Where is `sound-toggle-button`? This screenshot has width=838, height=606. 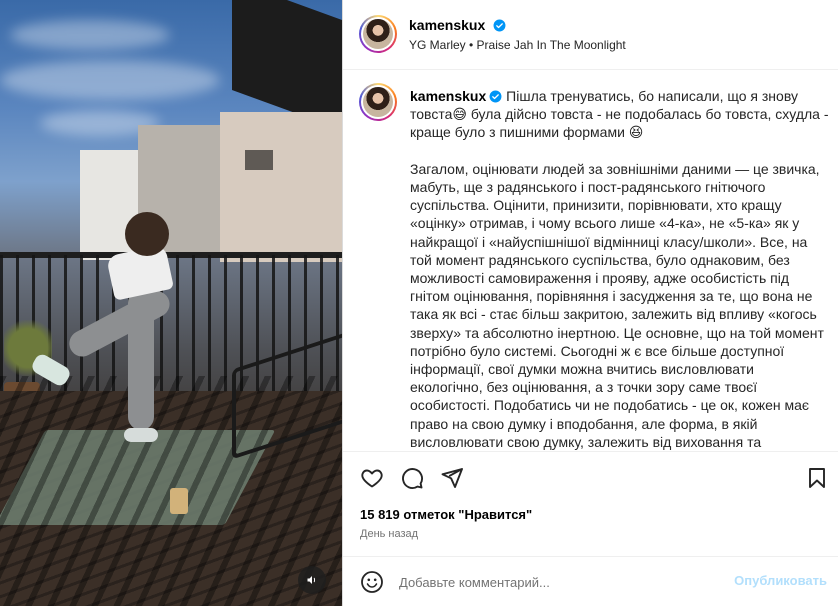 sound-toggle-button is located at coordinates (312, 580).